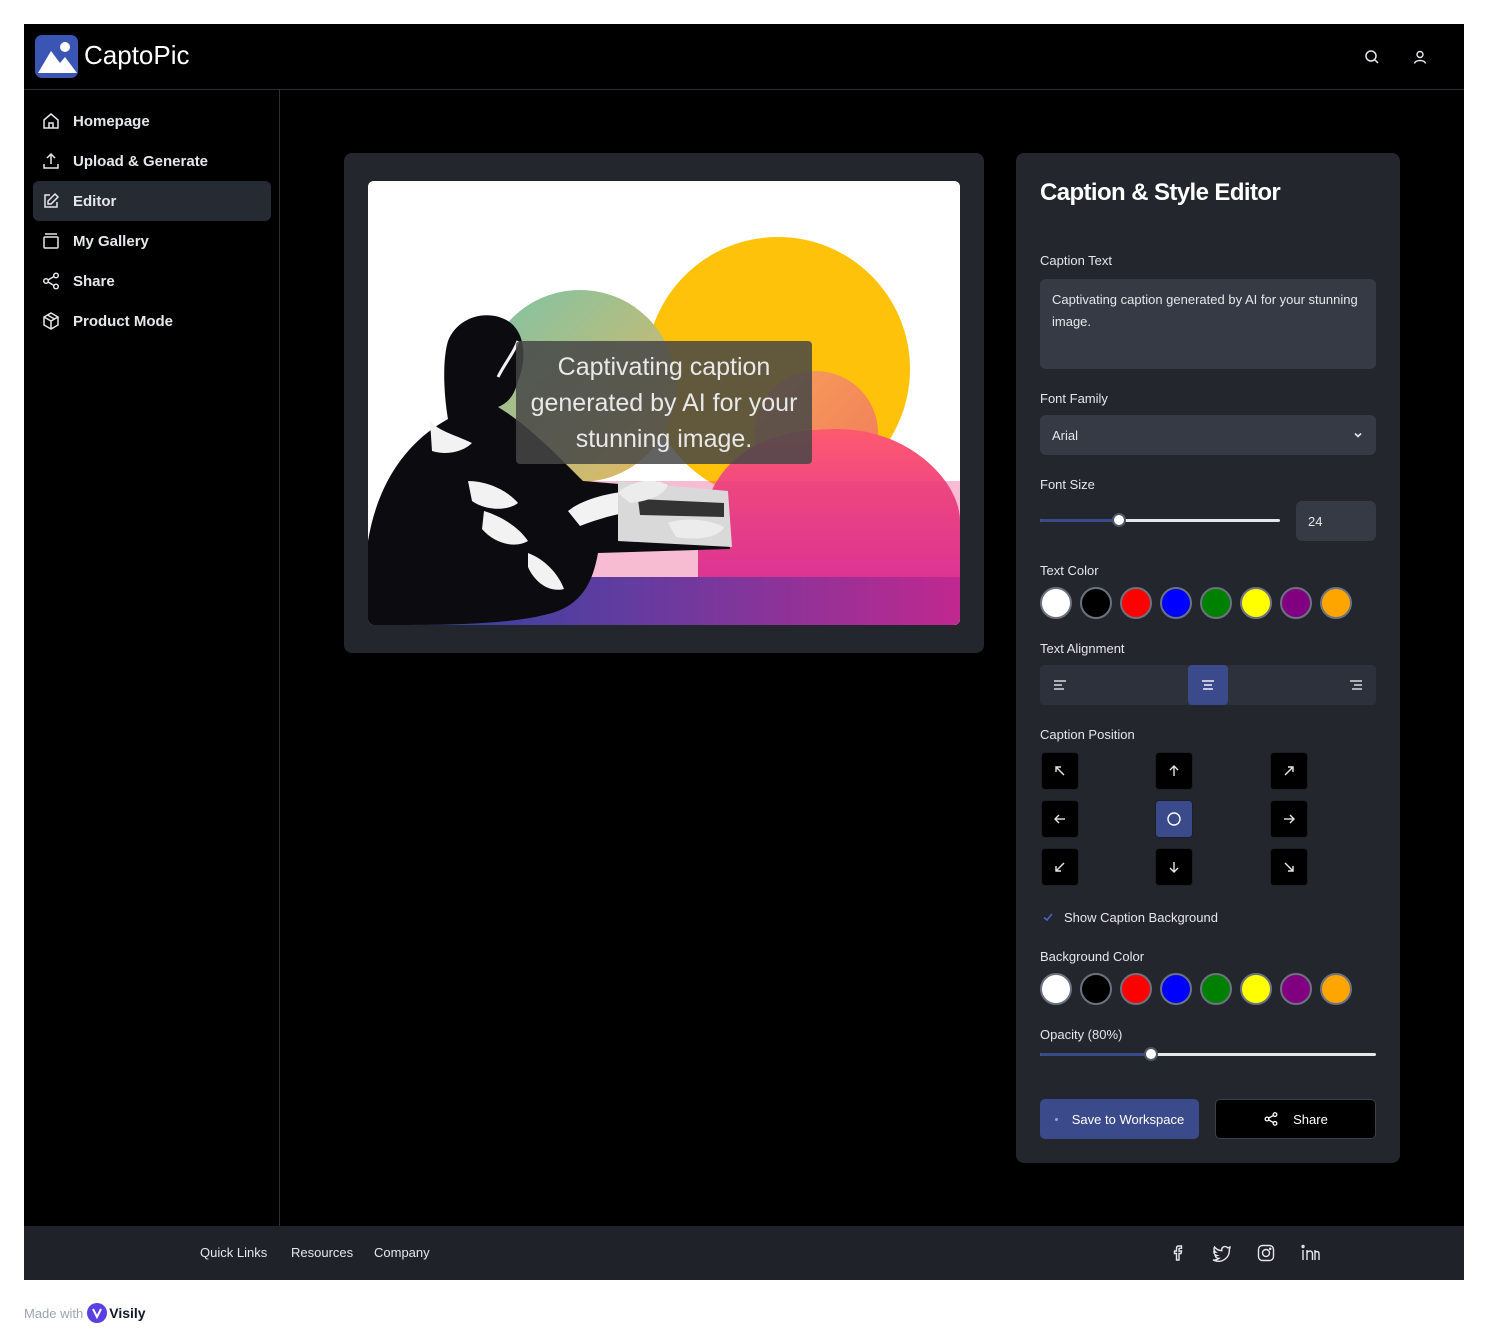 This screenshot has width=1488, height=1344. Describe the element at coordinates (1178, 1253) in the screenshot. I see `facebook-icon` at that location.